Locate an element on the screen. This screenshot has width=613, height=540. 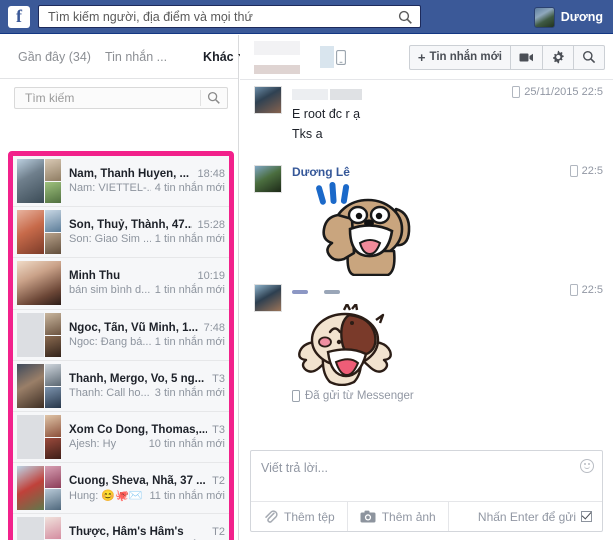
paperclip-icon is located at coordinates (270, 516).